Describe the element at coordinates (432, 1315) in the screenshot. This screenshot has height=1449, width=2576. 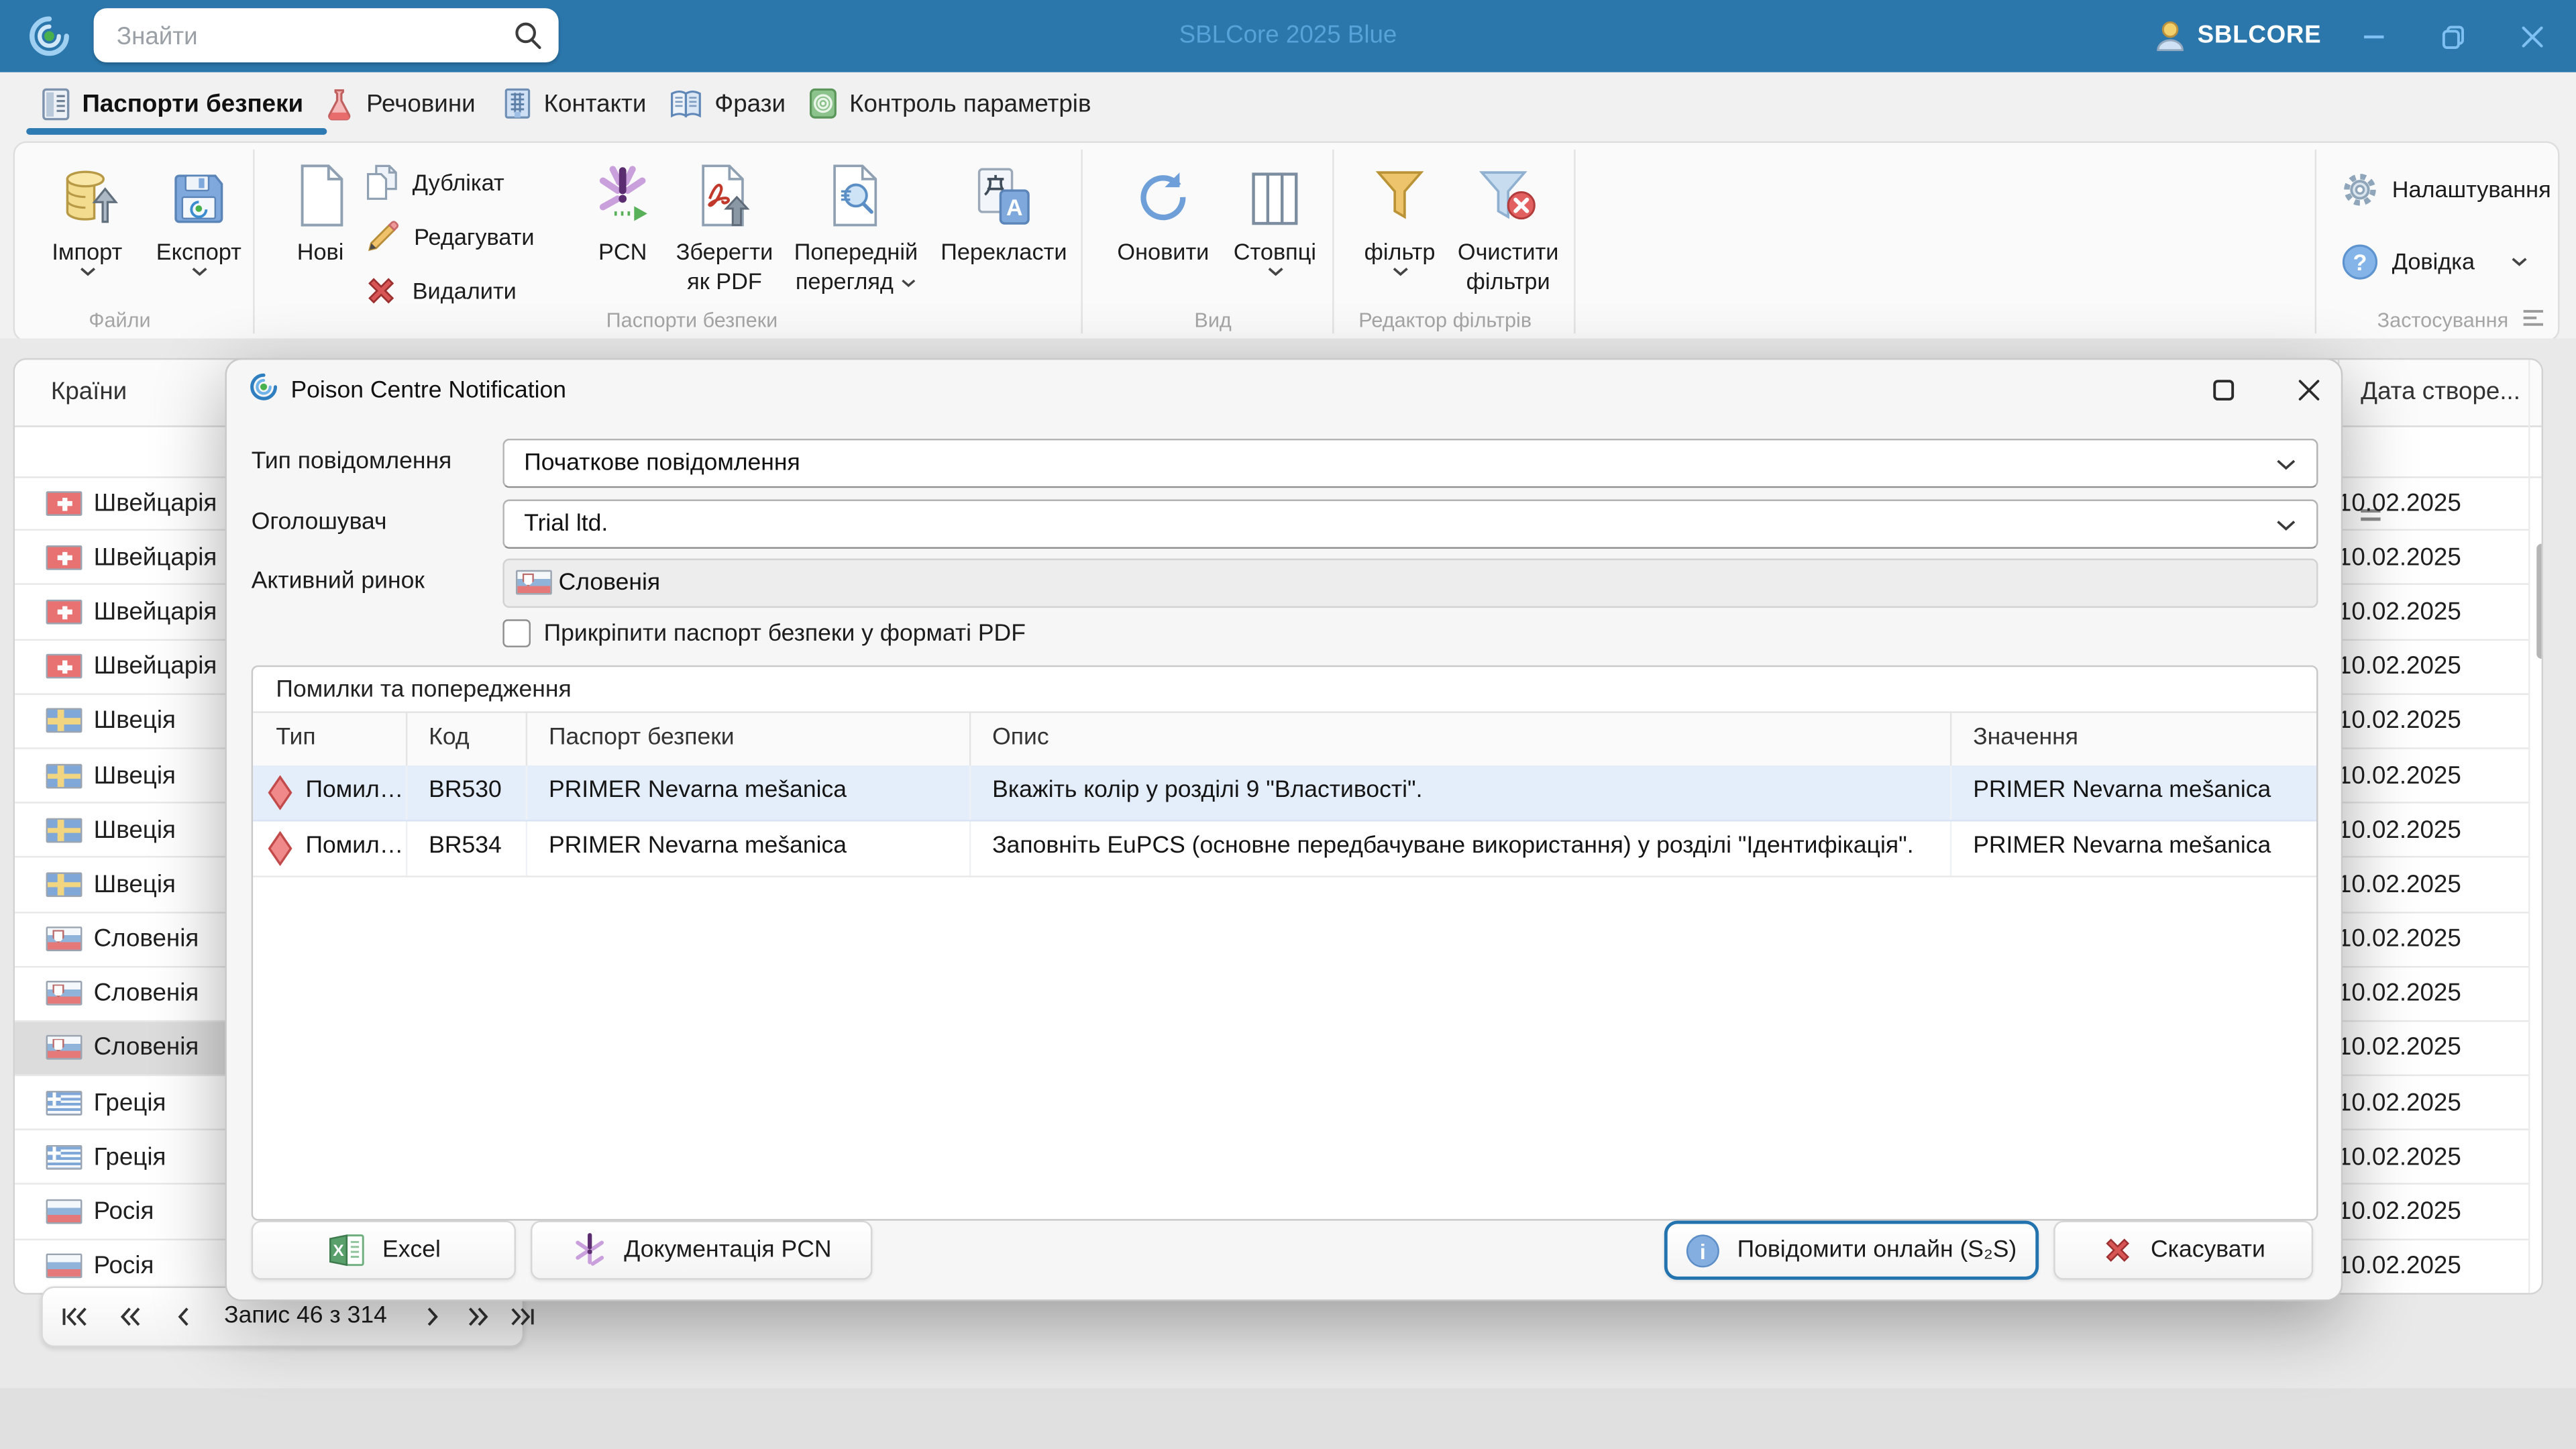
I see `next-record-button` at that location.